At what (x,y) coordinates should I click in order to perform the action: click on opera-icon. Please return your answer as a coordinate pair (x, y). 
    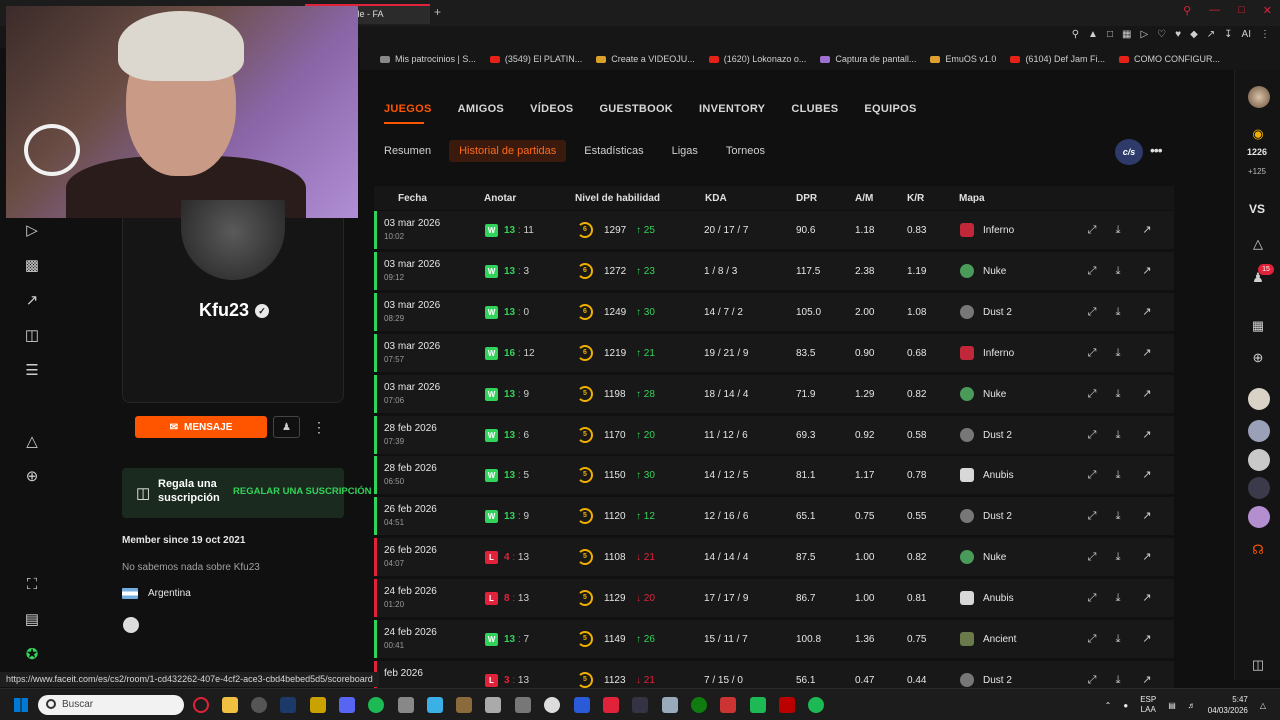
    Looking at the image, I should click on (201, 705).